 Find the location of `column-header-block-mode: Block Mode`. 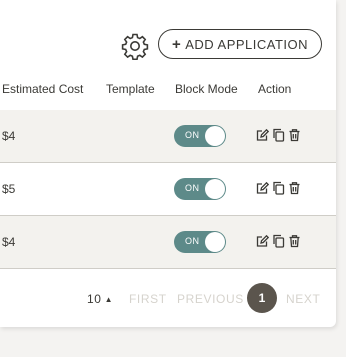

column-header-block-mode: Block Mode is located at coordinates (206, 89).